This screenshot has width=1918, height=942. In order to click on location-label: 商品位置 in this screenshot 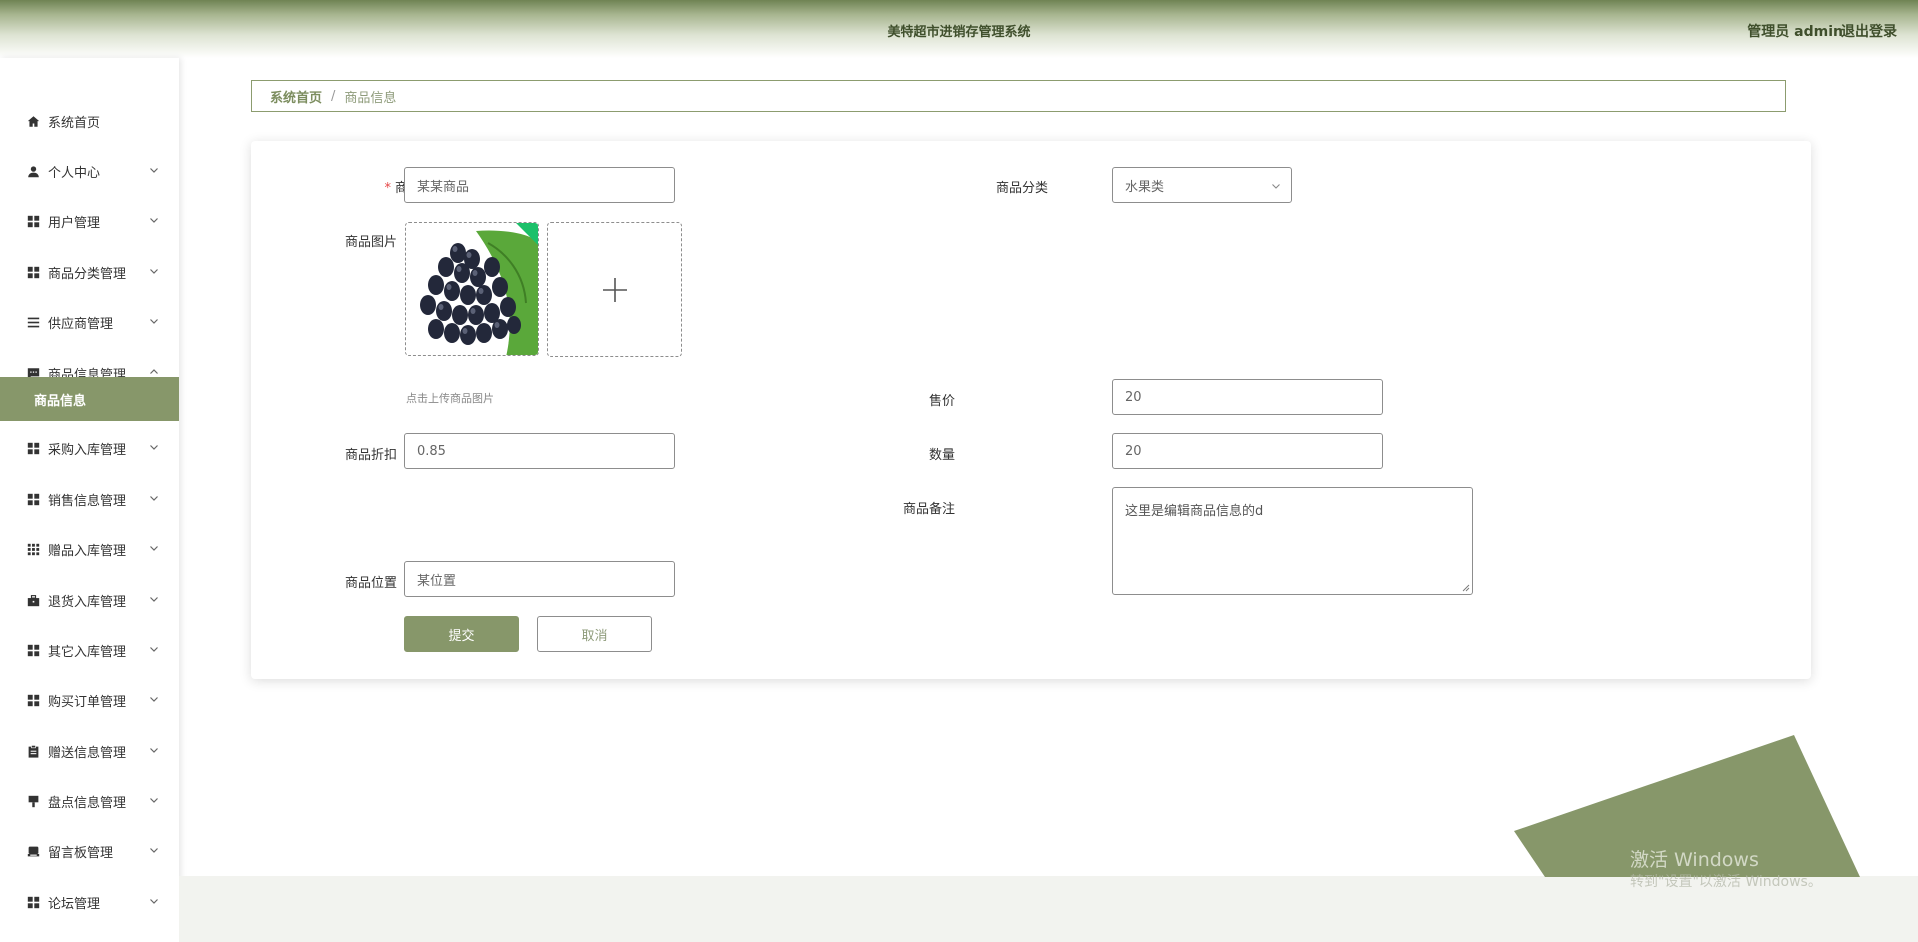, I will do `click(370, 583)`.